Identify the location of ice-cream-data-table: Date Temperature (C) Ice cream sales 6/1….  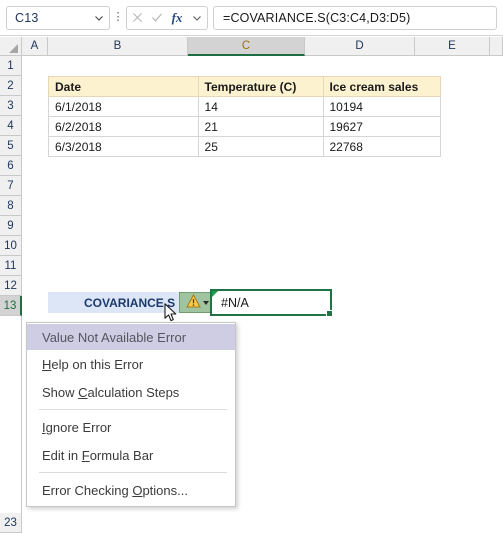
(244, 116).